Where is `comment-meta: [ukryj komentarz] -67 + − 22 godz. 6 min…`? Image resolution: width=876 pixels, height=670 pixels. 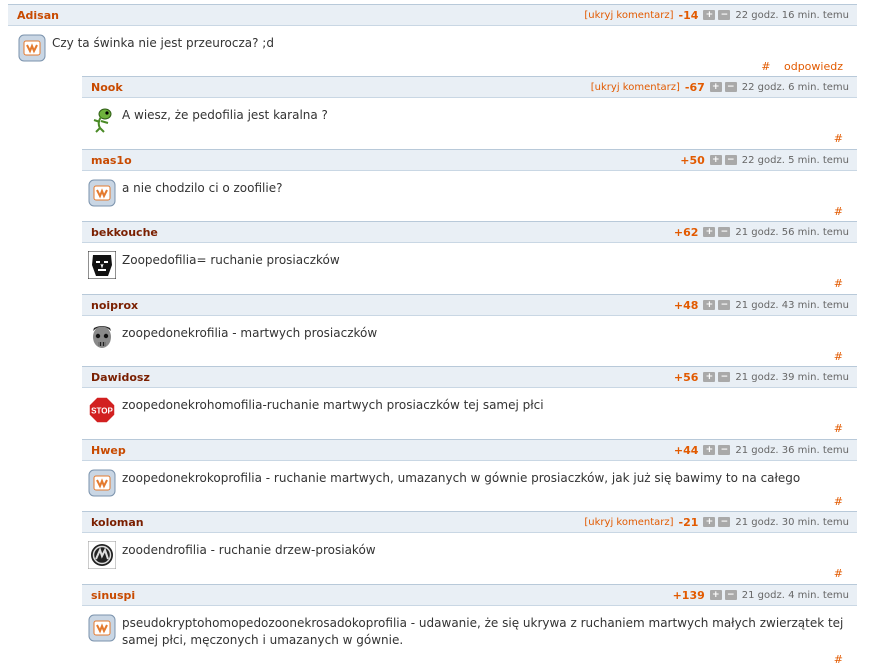 comment-meta: [ukryj komentarz] -67 + − 22 godz. 6 min… is located at coordinates (720, 87).